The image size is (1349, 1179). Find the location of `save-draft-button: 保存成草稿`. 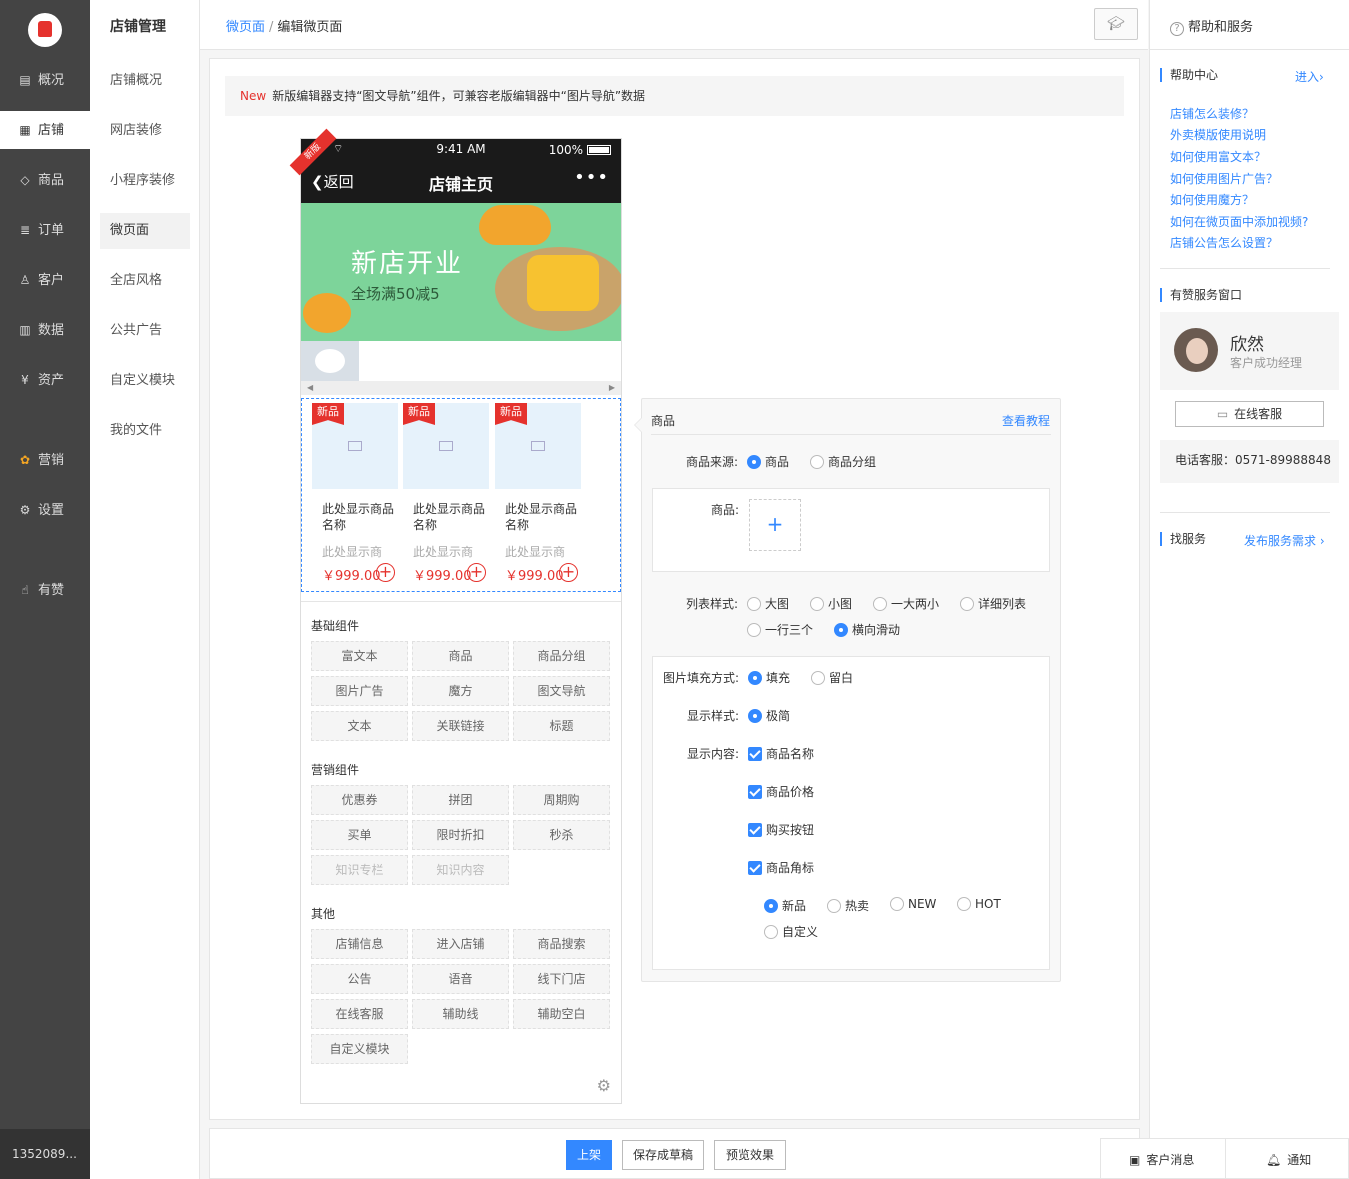

save-draft-button: 保存成草稿 is located at coordinates (663, 1155).